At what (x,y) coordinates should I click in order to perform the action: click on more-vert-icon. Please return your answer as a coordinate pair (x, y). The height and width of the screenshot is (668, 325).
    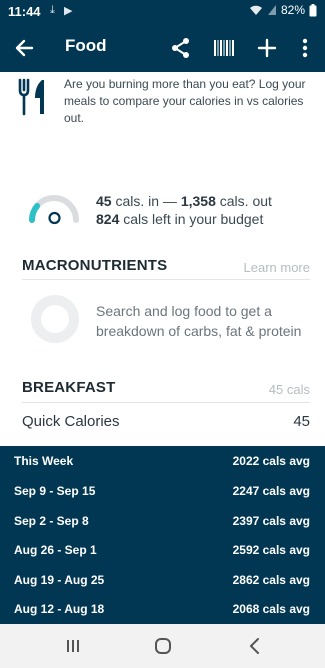
    Looking at the image, I should click on (305, 48).